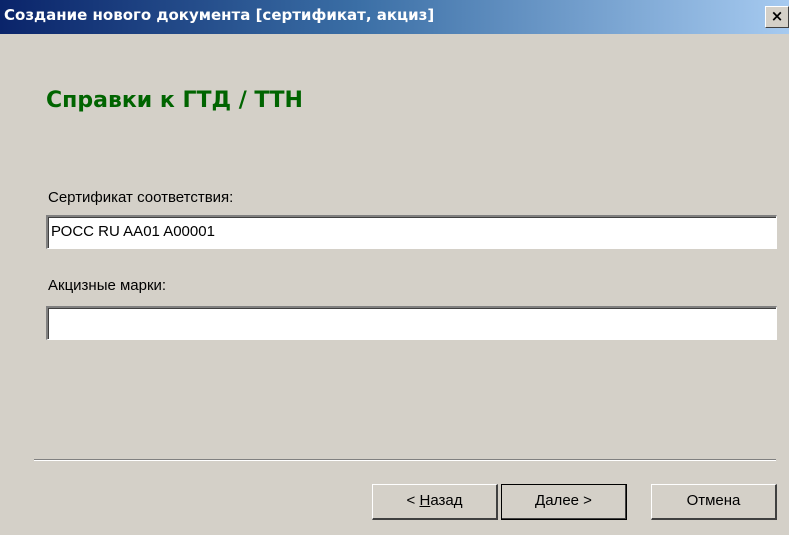 The image size is (789, 535). I want to click on next-button: Далее >, so click(564, 502).